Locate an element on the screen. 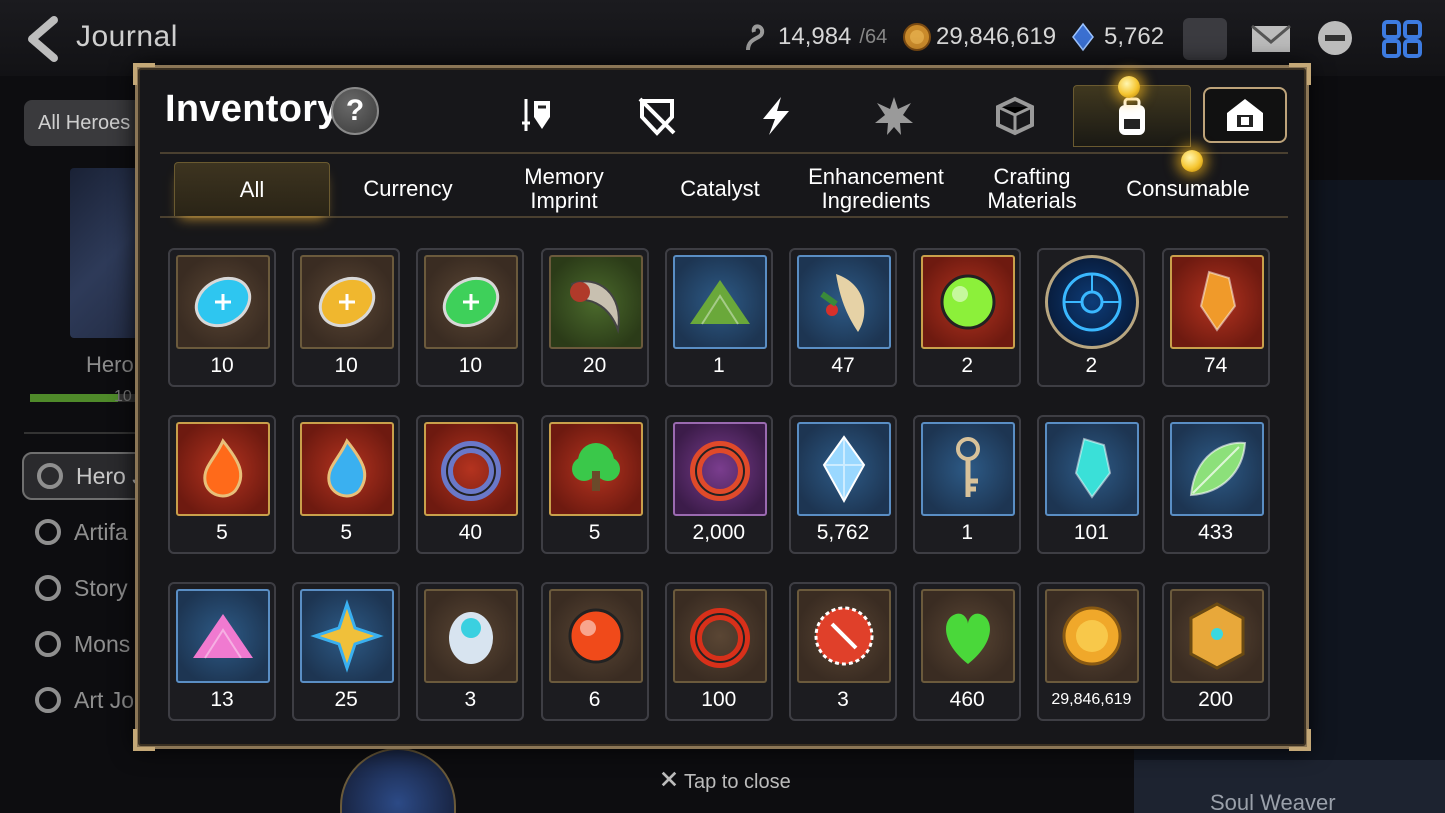  collection-progress-fill is located at coordinates (74, 398).